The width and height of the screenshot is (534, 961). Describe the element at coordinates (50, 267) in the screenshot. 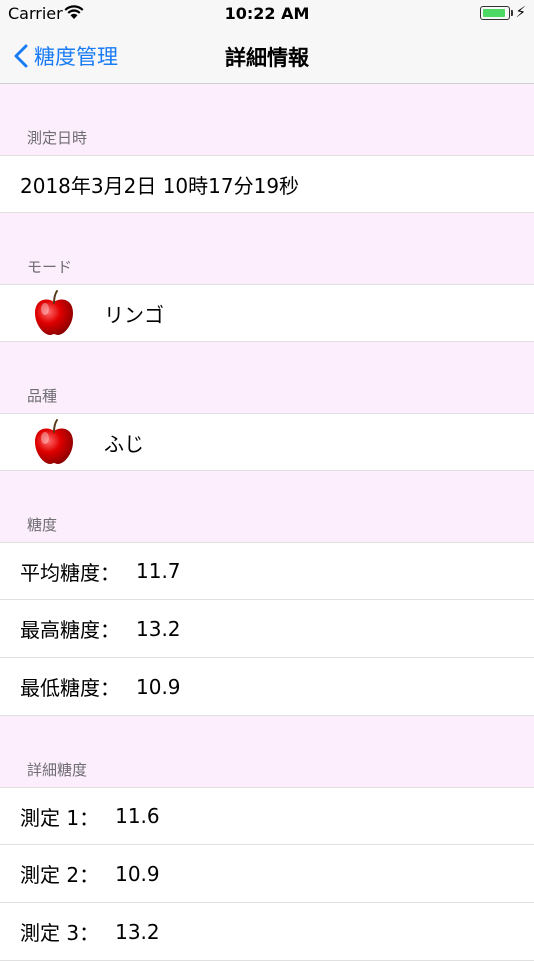

I see `section-header-mode: モード` at that location.